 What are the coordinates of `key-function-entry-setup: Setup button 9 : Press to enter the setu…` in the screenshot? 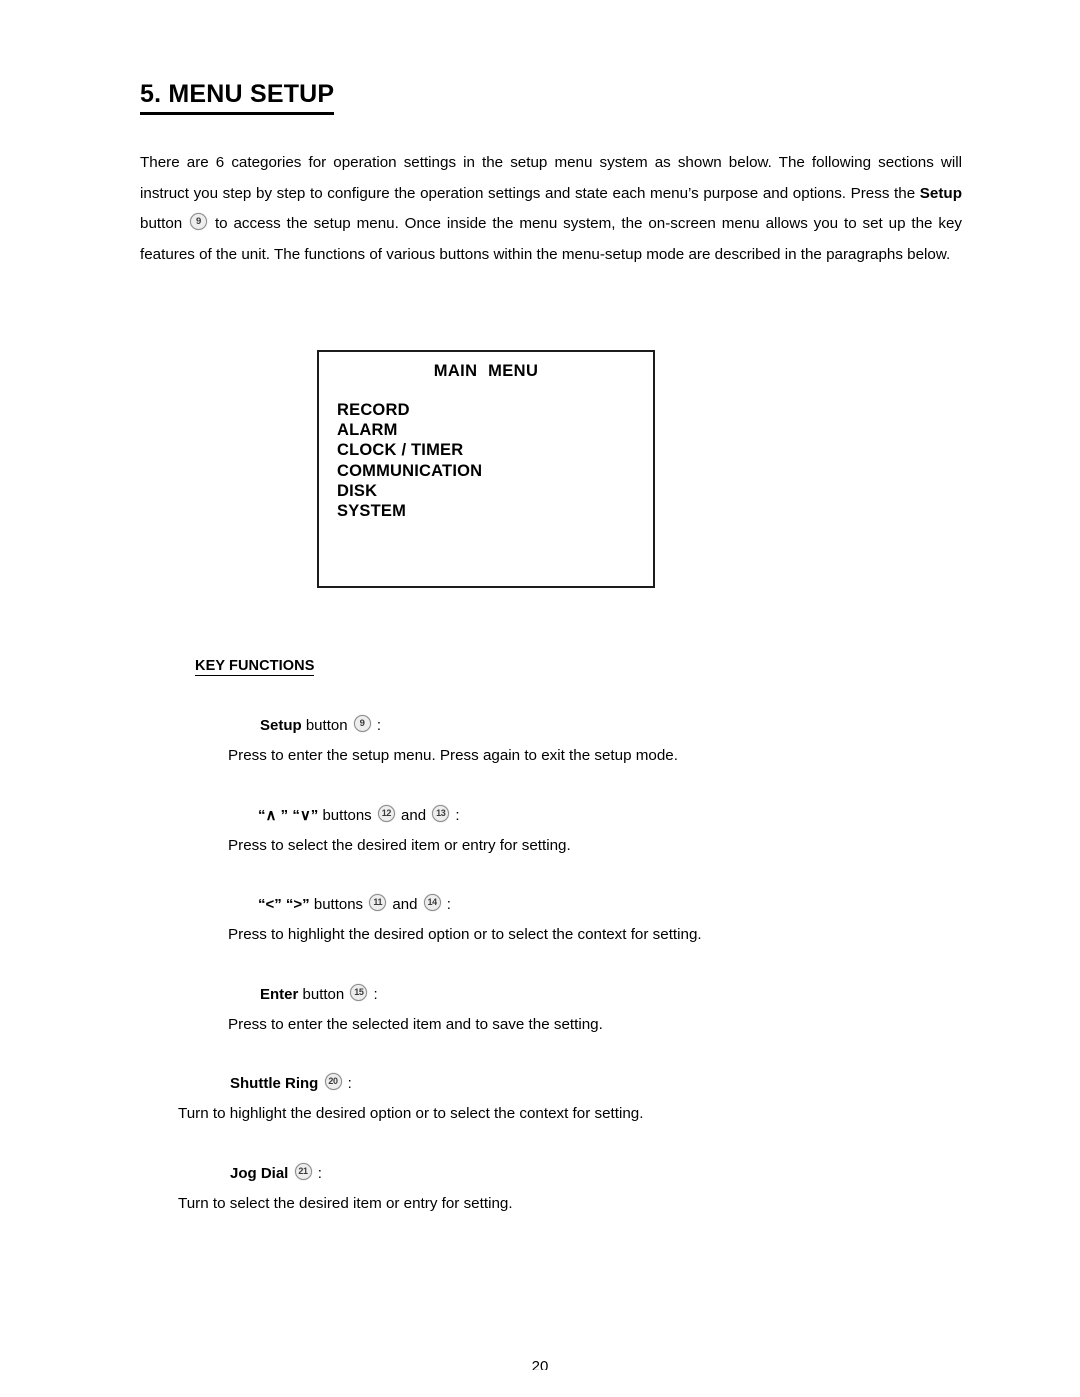 It's located at (555, 741).